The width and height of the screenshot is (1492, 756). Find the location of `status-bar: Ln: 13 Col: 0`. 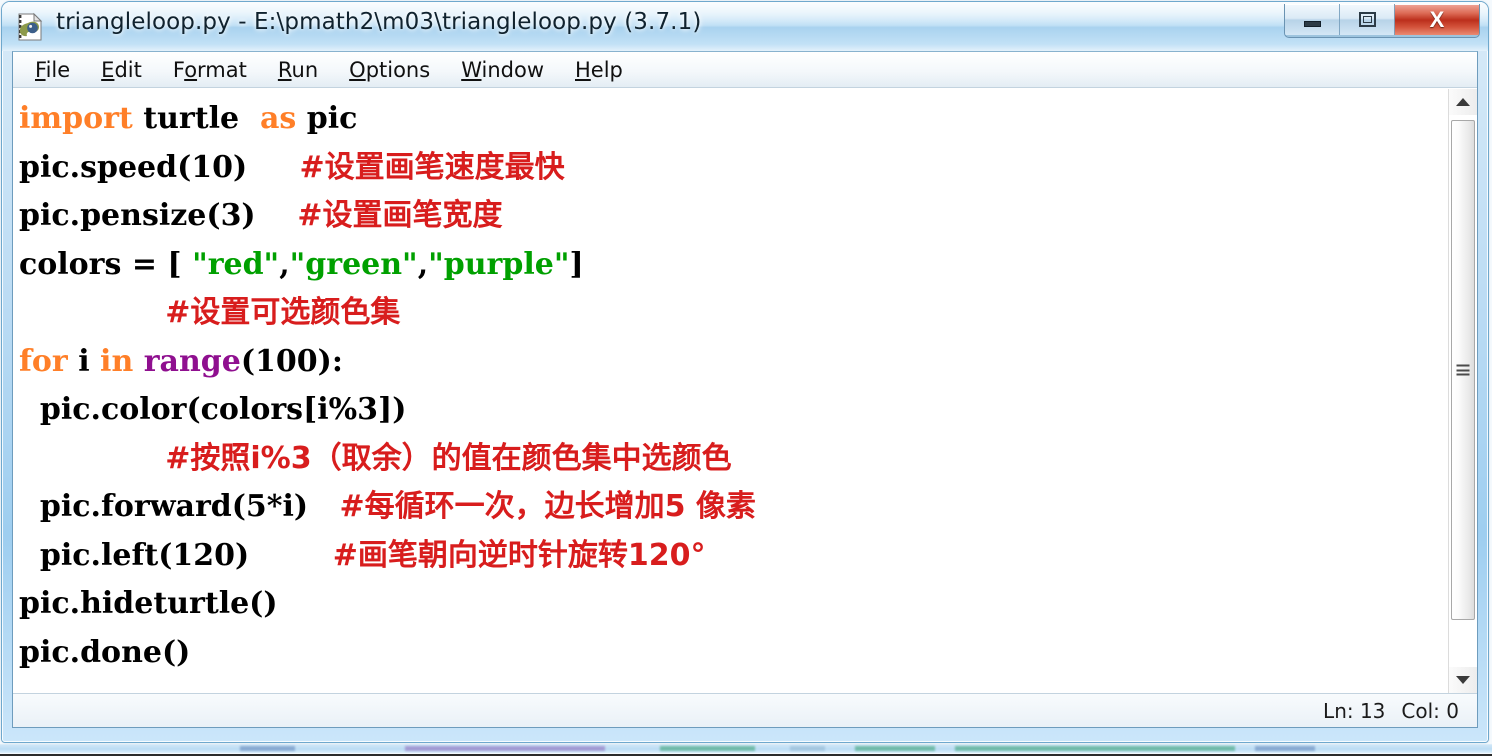

status-bar: Ln: 13 Col: 0 is located at coordinates (745, 710).